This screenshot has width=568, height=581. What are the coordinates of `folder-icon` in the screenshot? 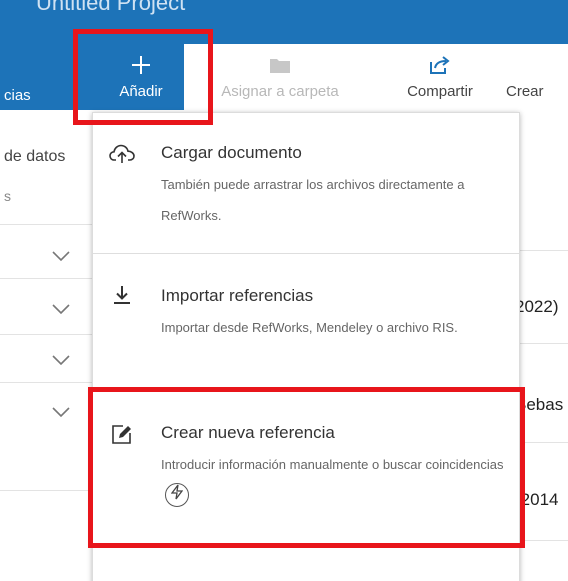 It's located at (280, 65).